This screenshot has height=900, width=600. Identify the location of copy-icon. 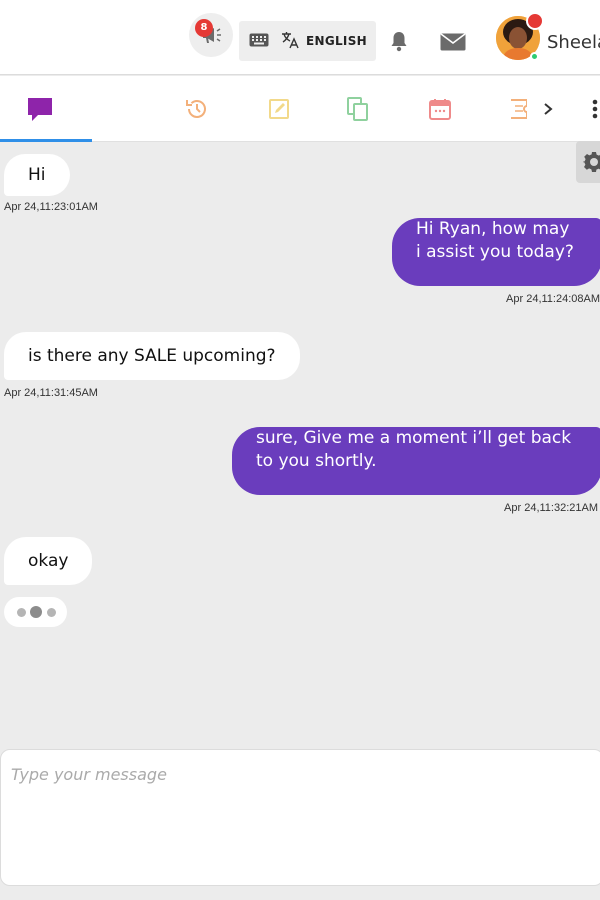
(357, 109).